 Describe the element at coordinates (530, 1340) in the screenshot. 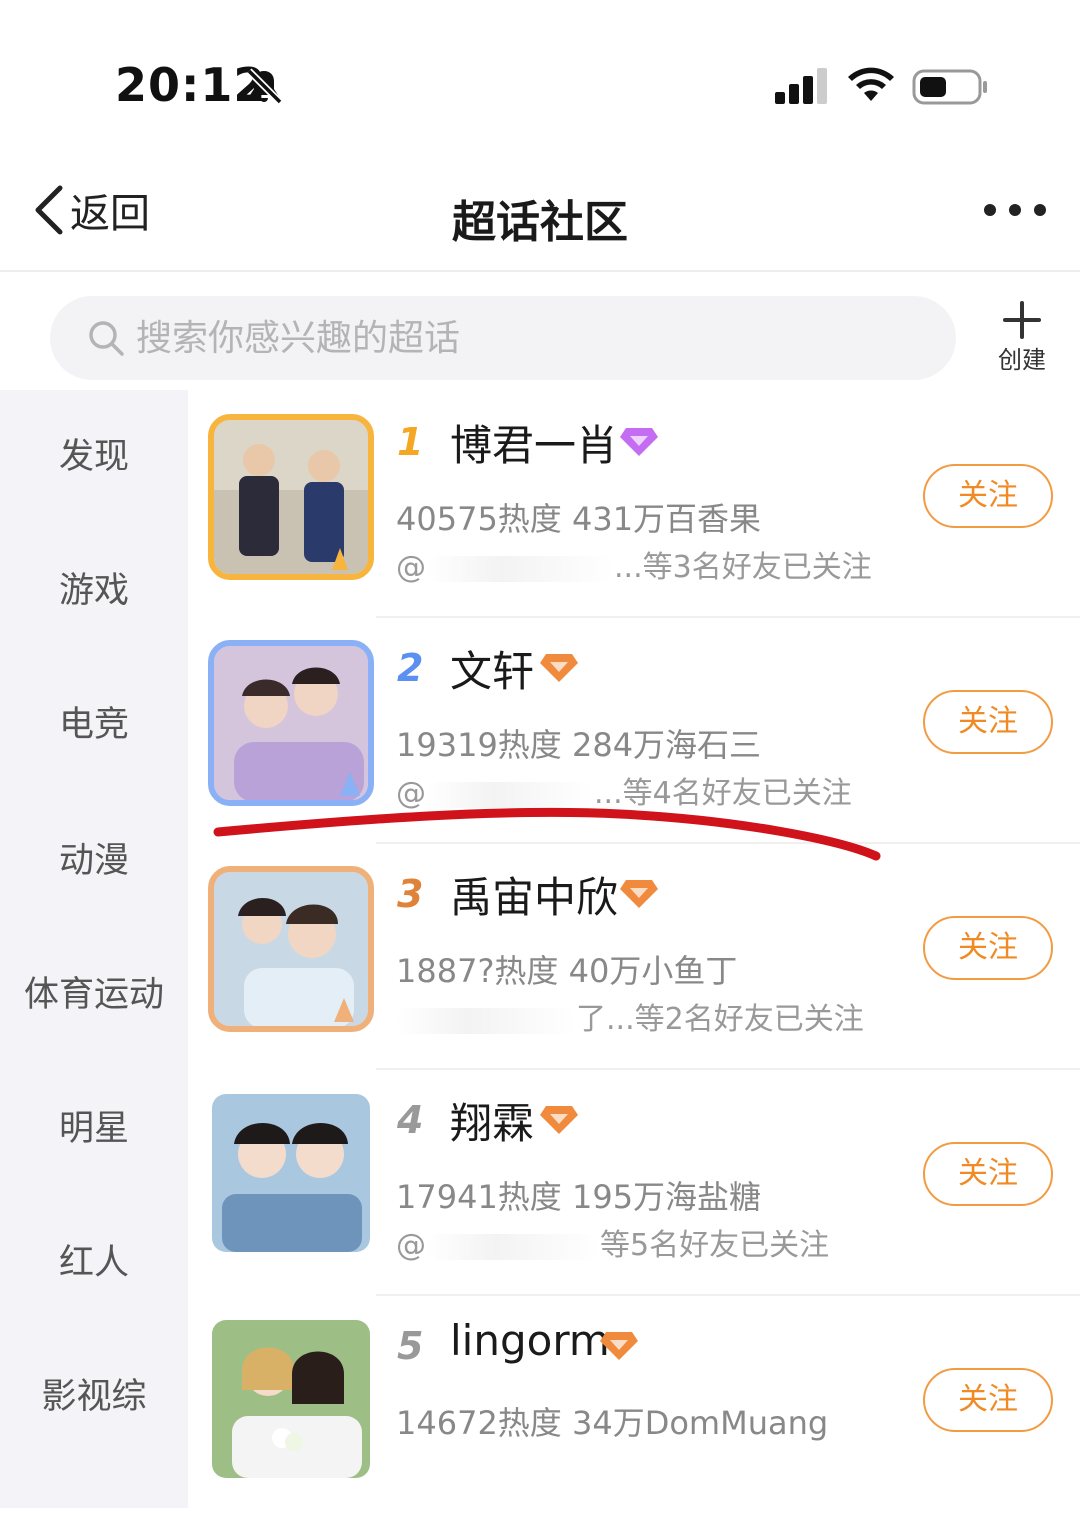

I see `topic-name: lingorm` at that location.